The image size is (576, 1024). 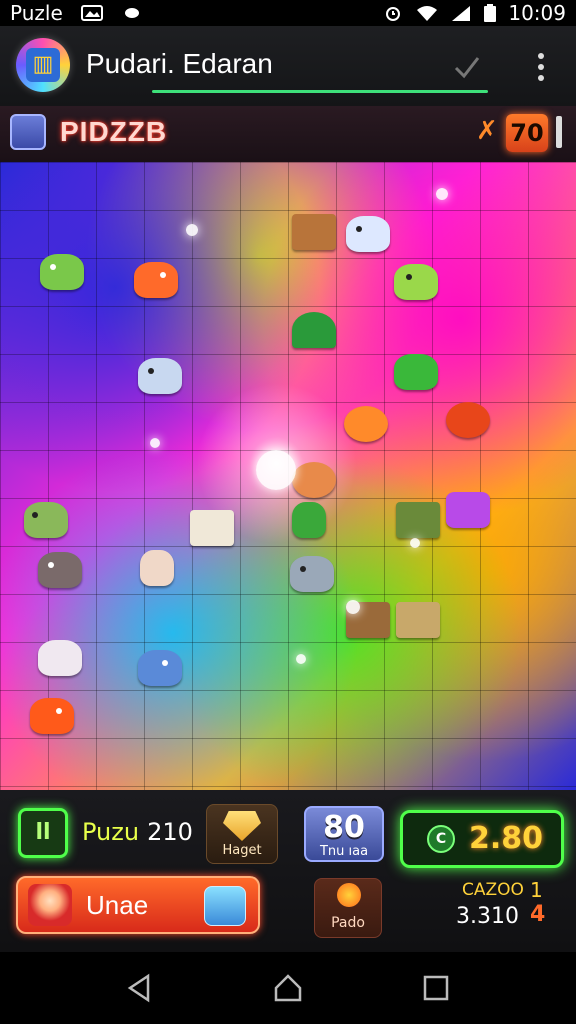 What do you see at coordinates (537, 13) in the screenshot?
I see `status-time: 10:09` at bounding box center [537, 13].